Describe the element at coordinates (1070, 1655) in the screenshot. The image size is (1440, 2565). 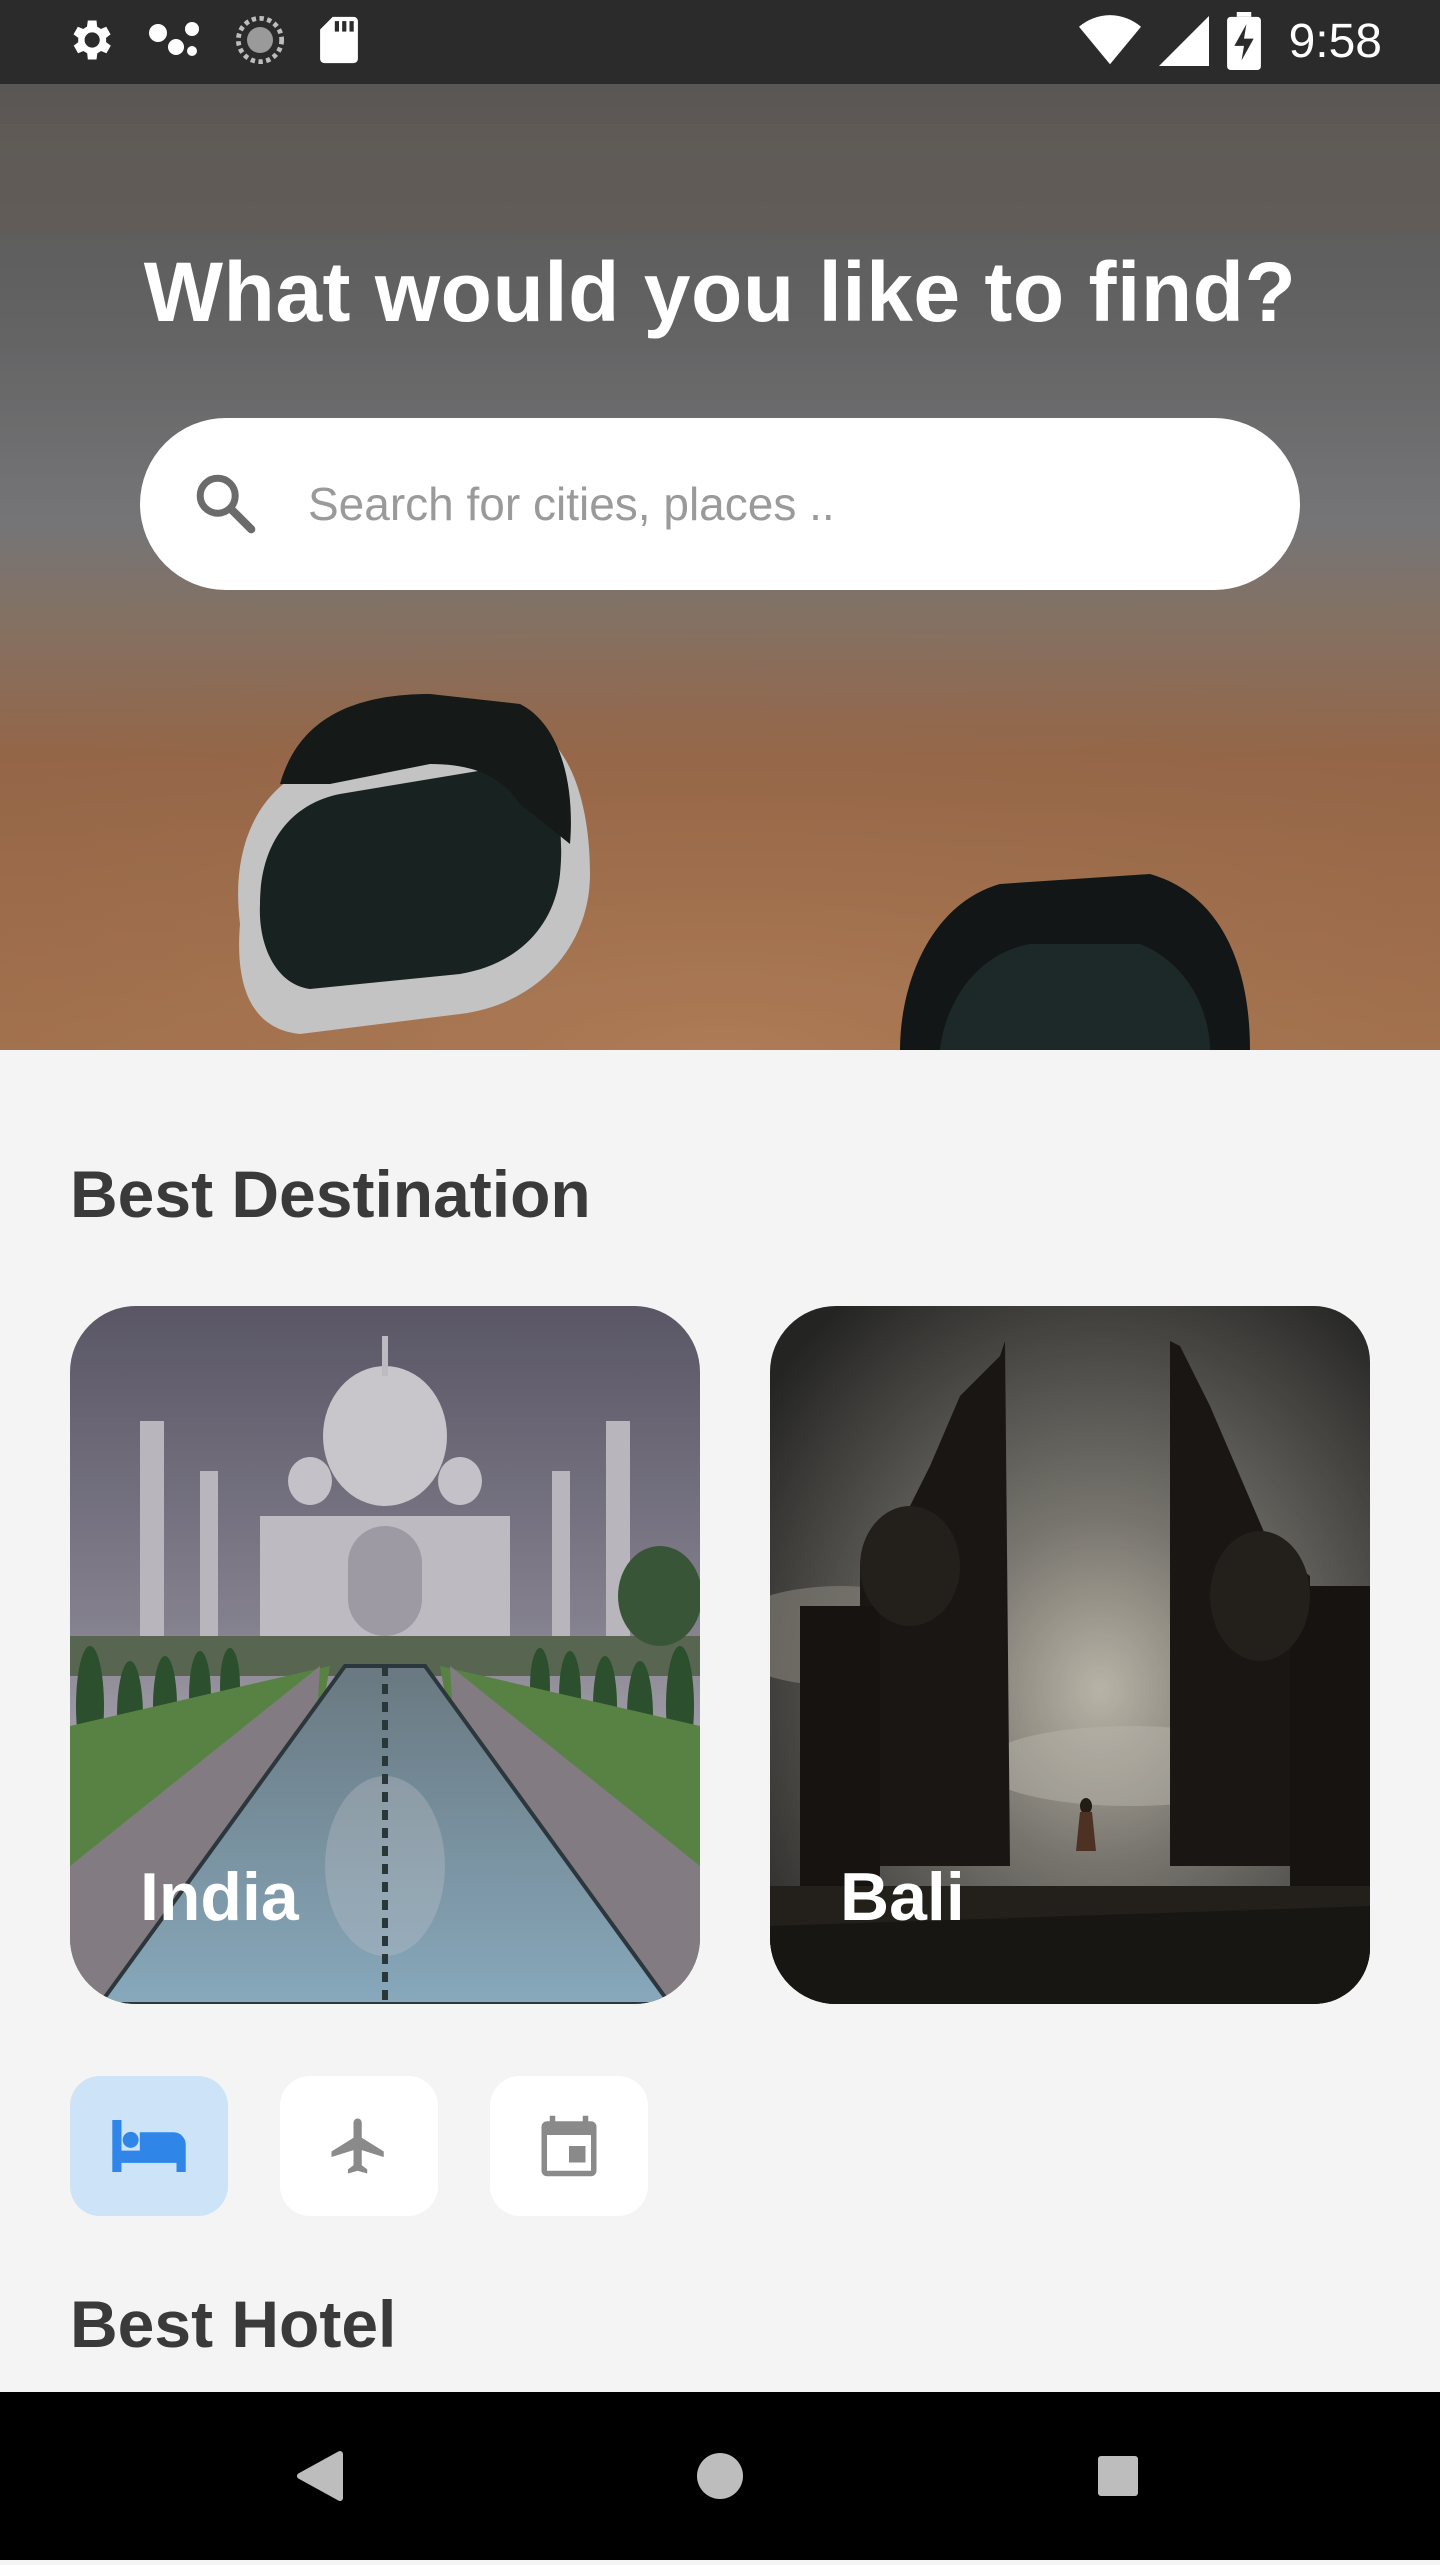
I see `destination-card-bali: Bali` at that location.